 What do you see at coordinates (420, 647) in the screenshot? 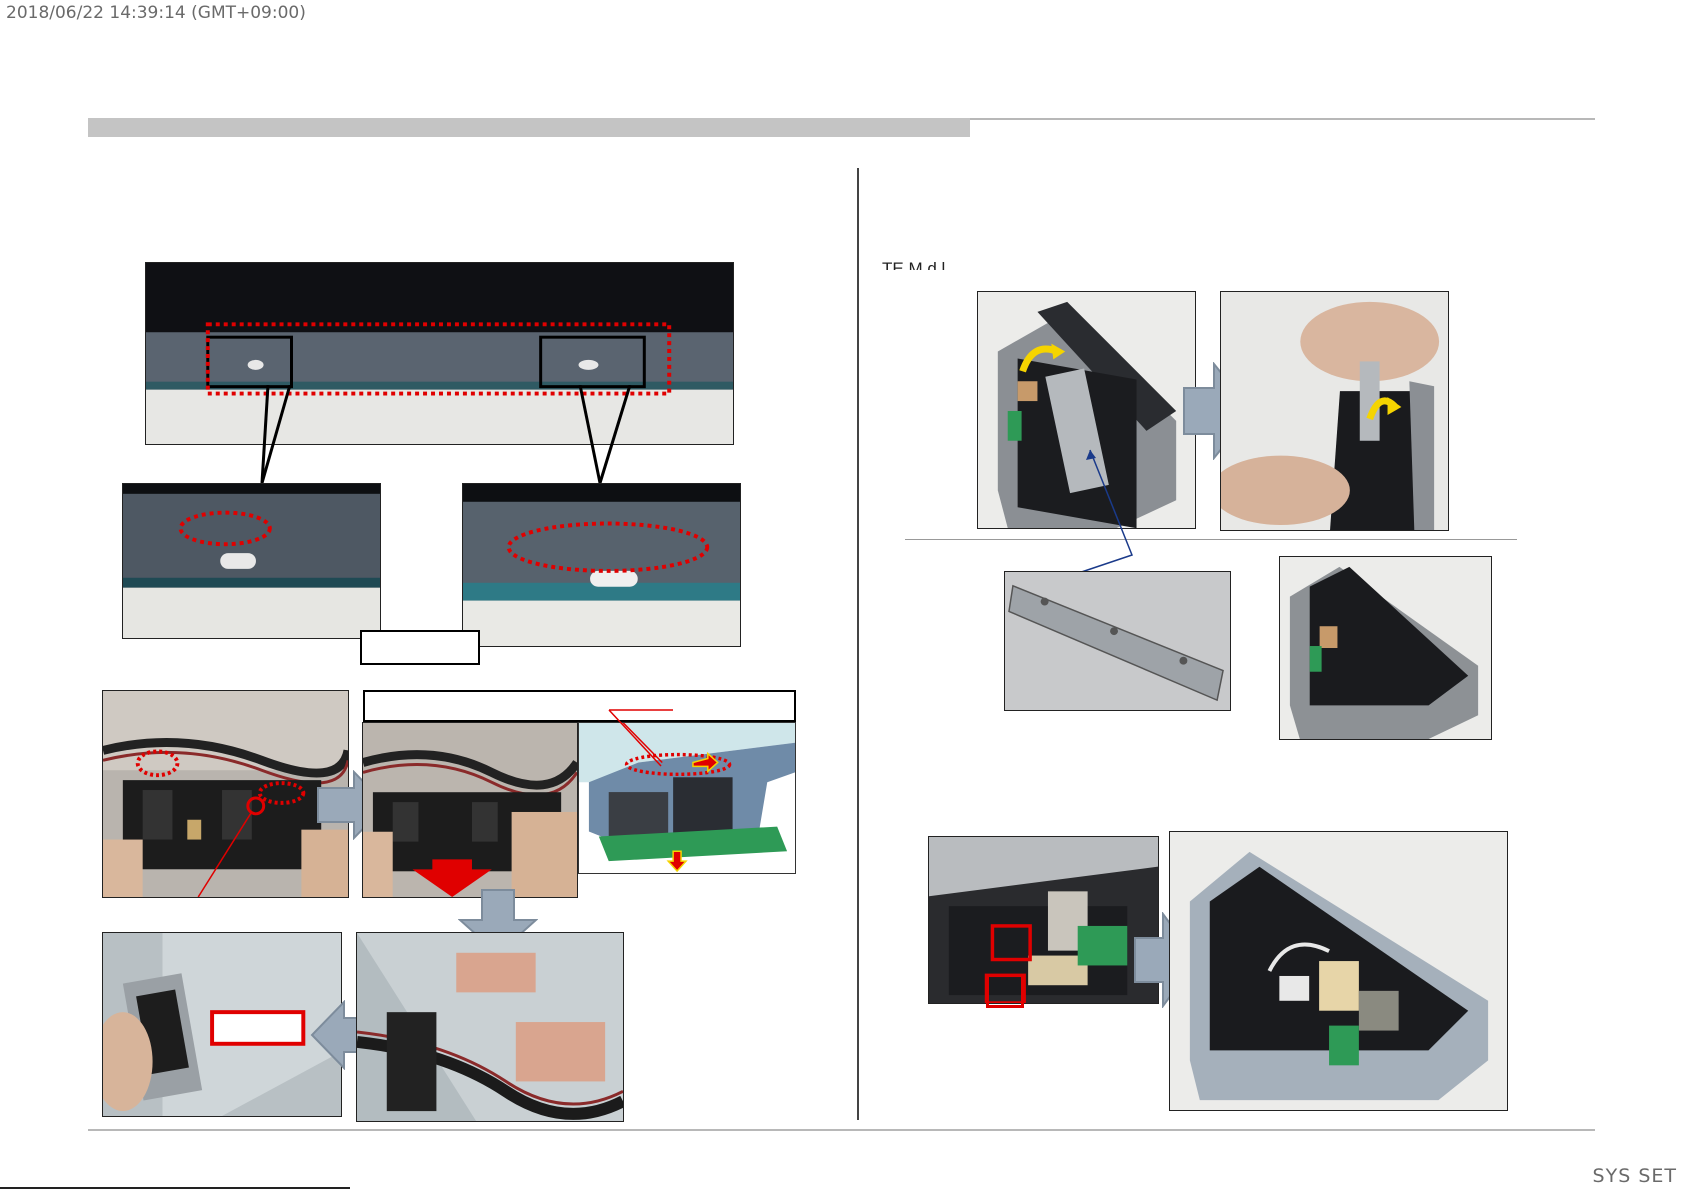
I see `label-box-small` at bounding box center [420, 647].